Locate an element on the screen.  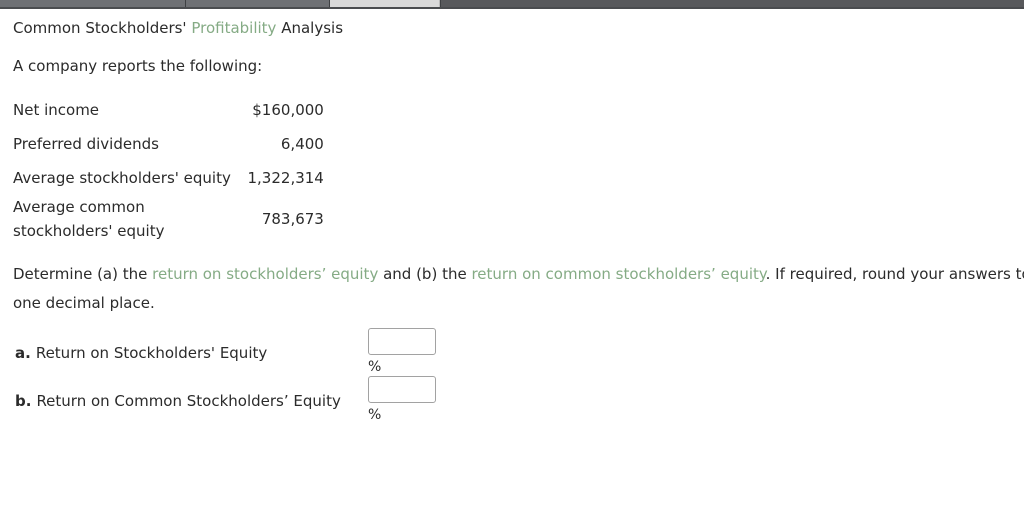
page-title-suffix: Analysis is located at coordinates (310, 28).